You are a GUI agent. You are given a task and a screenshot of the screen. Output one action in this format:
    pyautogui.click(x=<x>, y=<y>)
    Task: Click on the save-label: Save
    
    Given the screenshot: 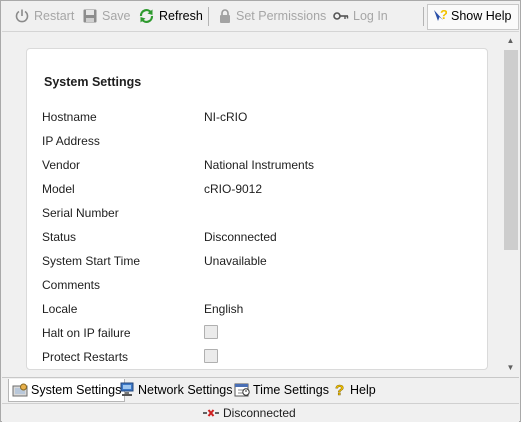 What is the action you would take?
    pyautogui.click(x=116, y=16)
    